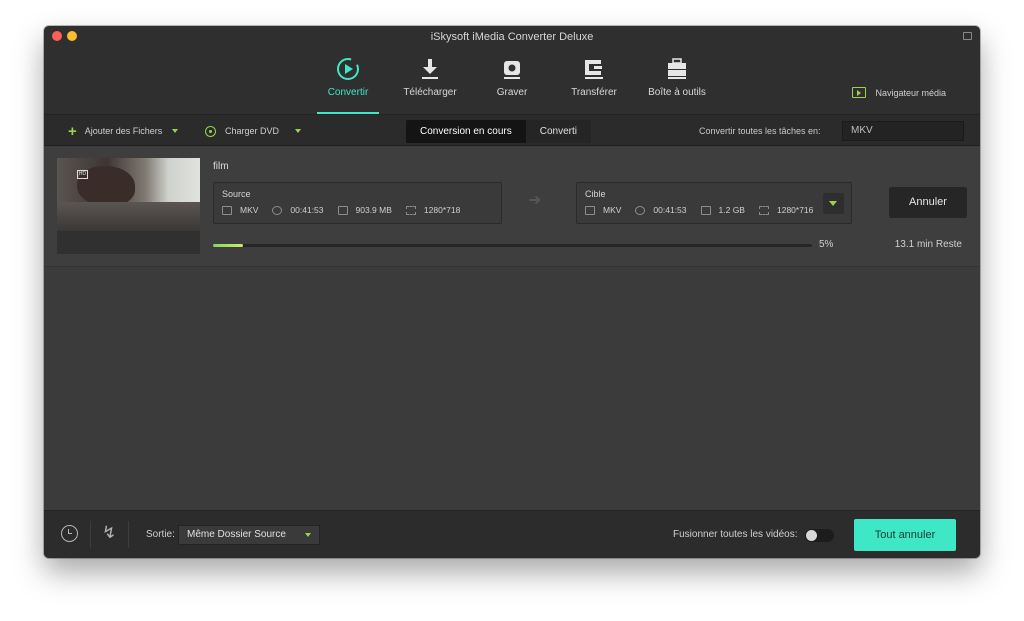 This screenshot has width=1024, height=621. Describe the element at coordinates (677, 69) in the screenshot. I see `toolbox-icon` at that location.